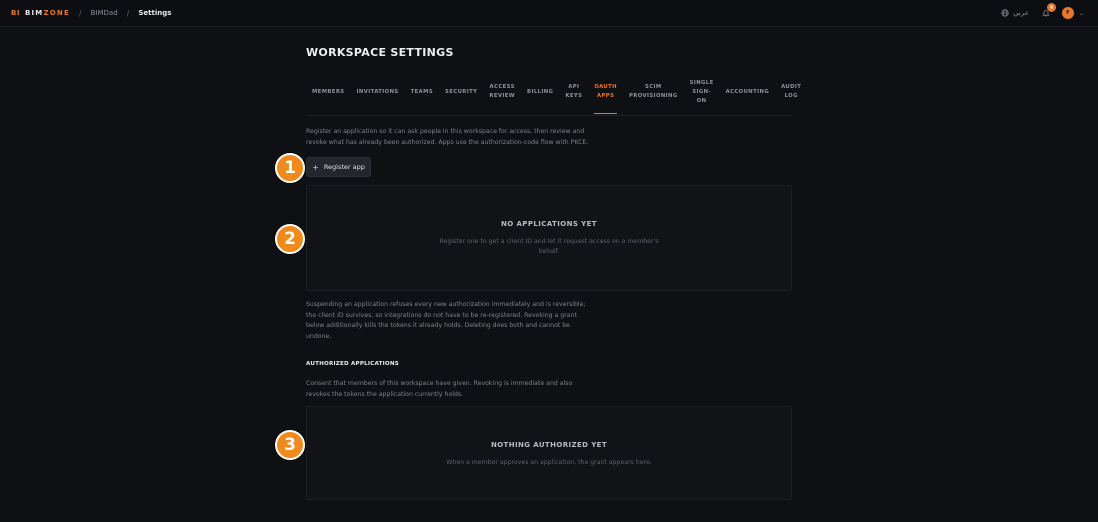 The width and height of the screenshot is (1098, 522). What do you see at coordinates (747, 92) in the screenshot?
I see `tab-accounting: ACCOUNTING` at bounding box center [747, 92].